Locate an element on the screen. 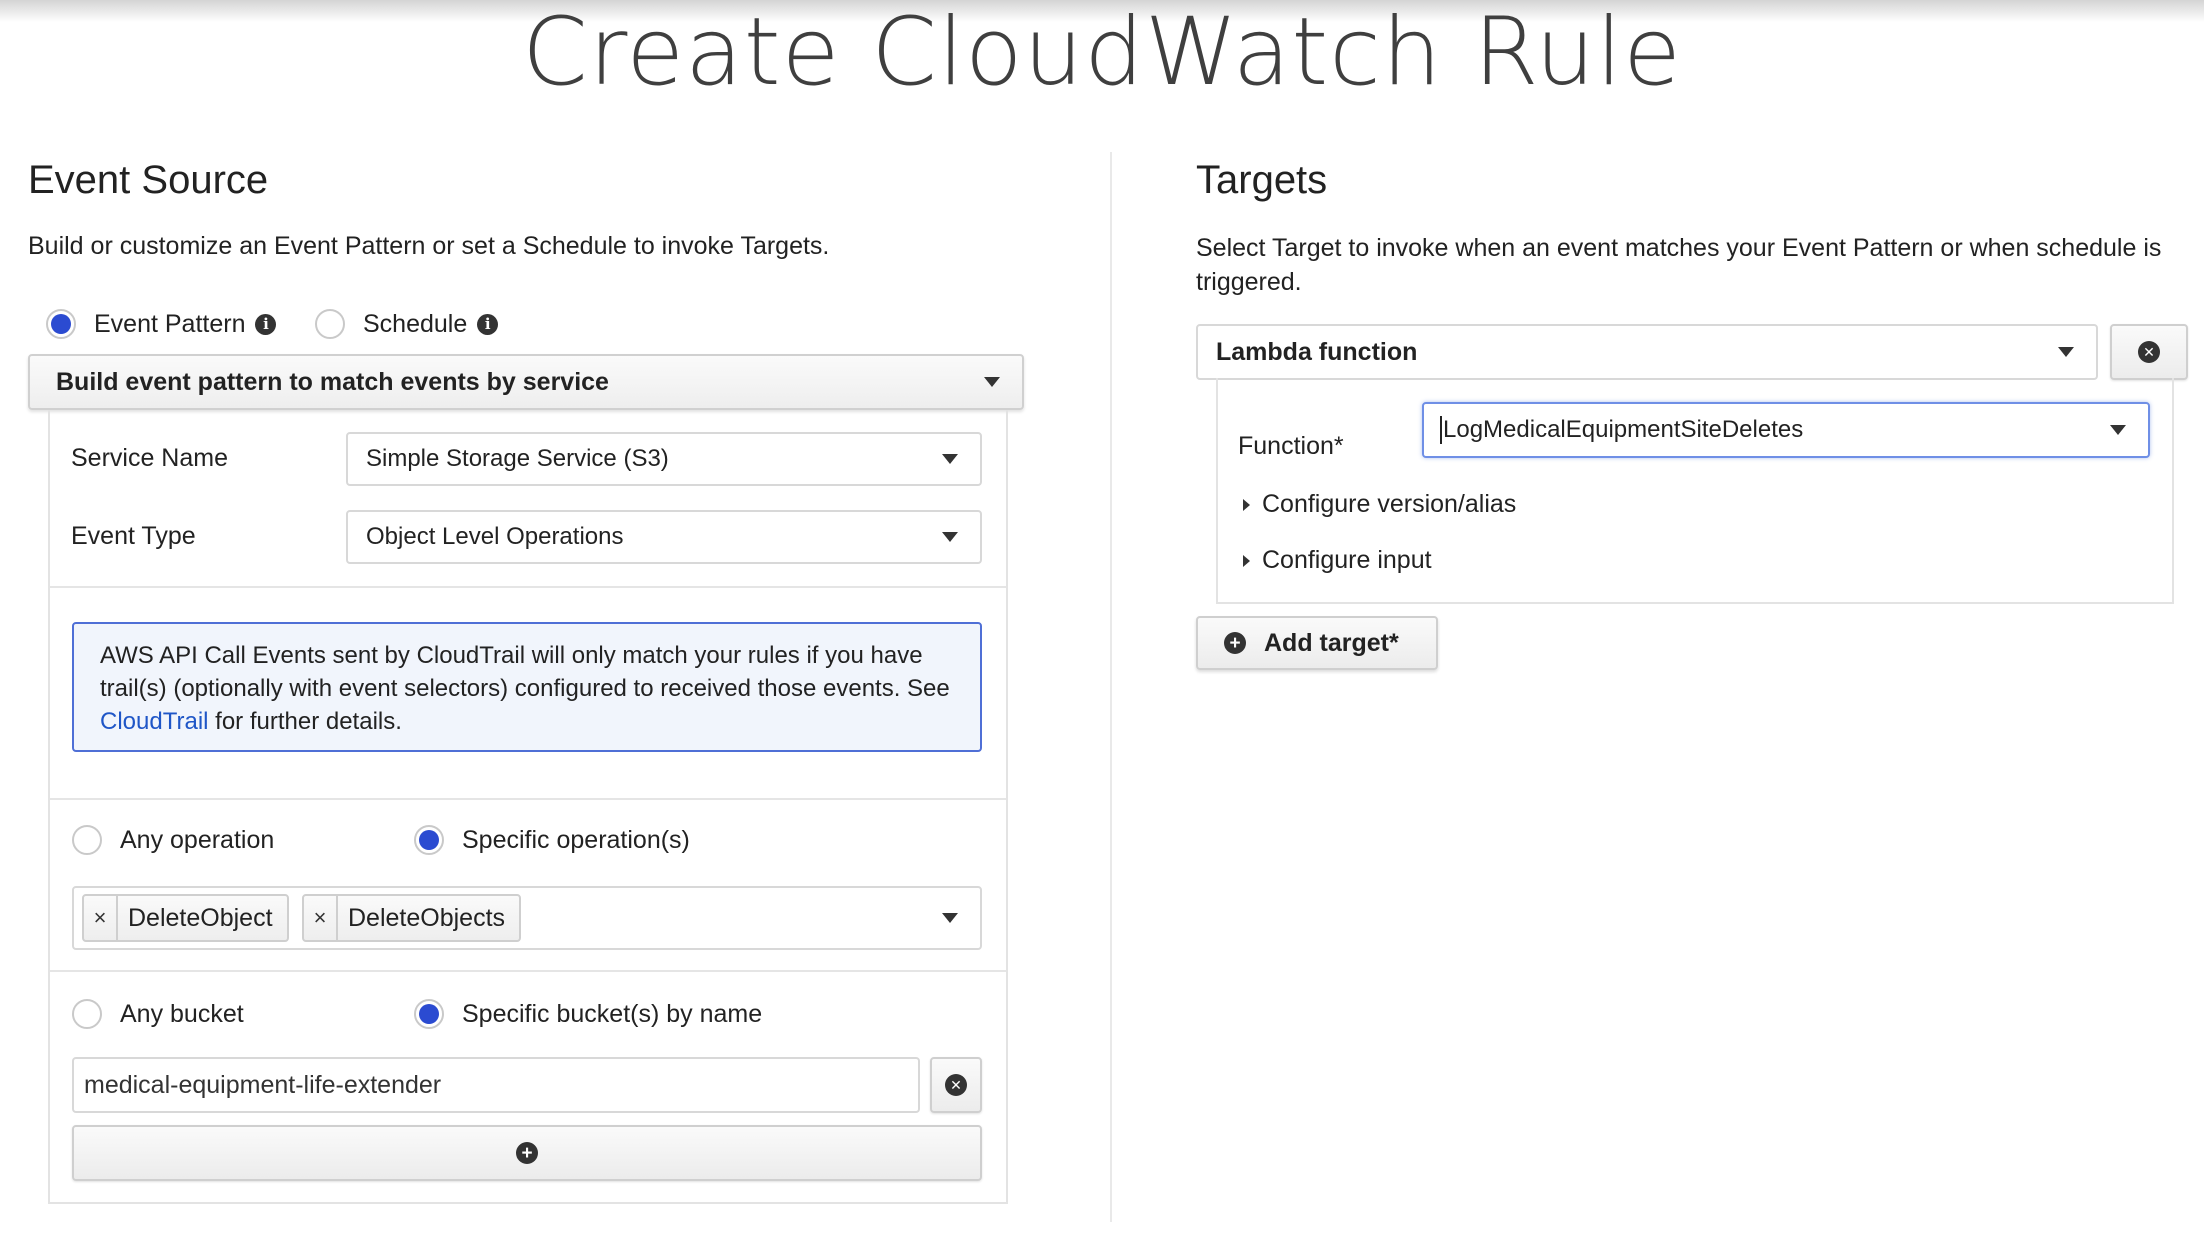 This screenshot has width=2204, height=1234. configure-version-expander: Configure version/alias is located at coordinates (1379, 504).